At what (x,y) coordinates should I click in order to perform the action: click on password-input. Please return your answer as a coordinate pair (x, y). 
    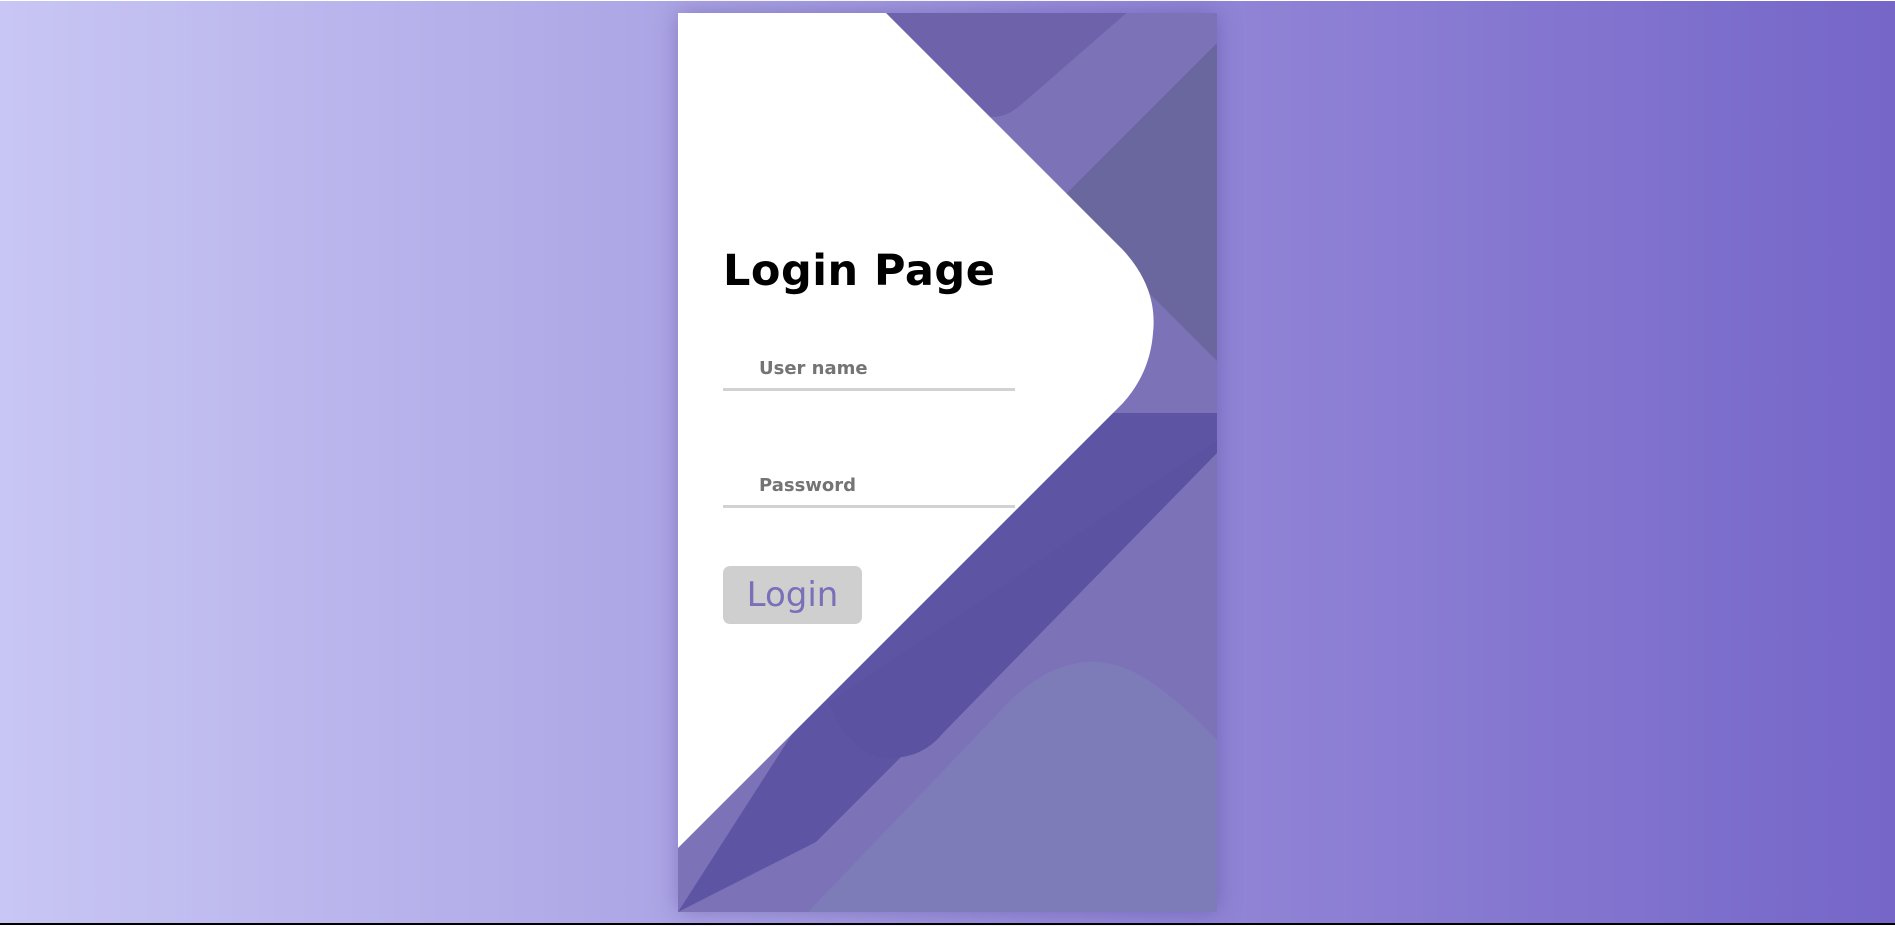
    Looking at the image, I should click on (869, 485).